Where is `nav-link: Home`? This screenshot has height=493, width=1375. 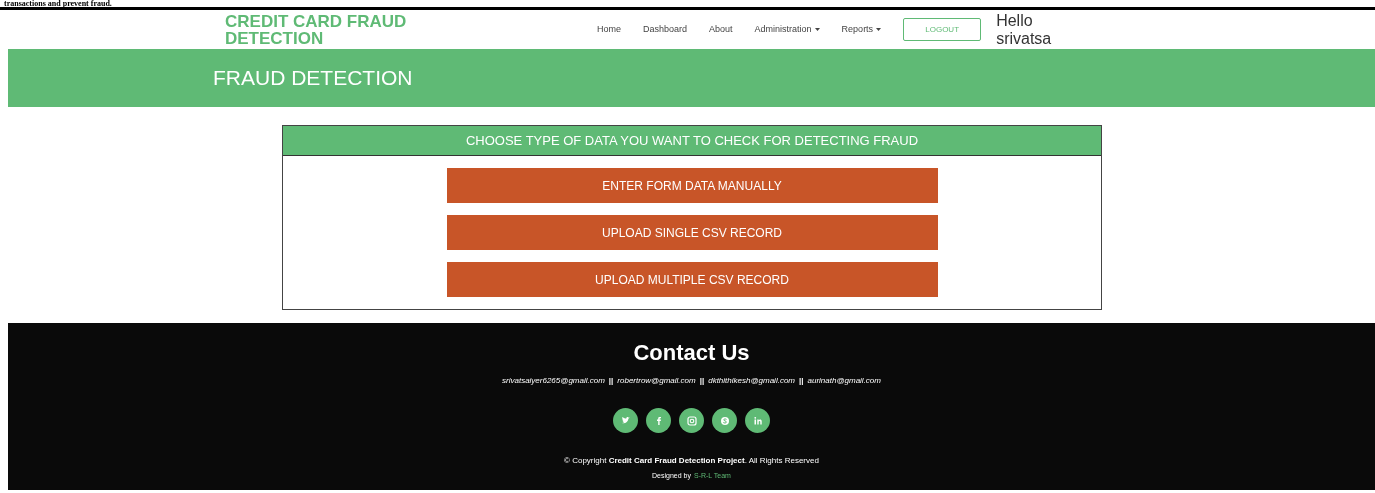 nav-link: Home is located at coordinates (609, 29).